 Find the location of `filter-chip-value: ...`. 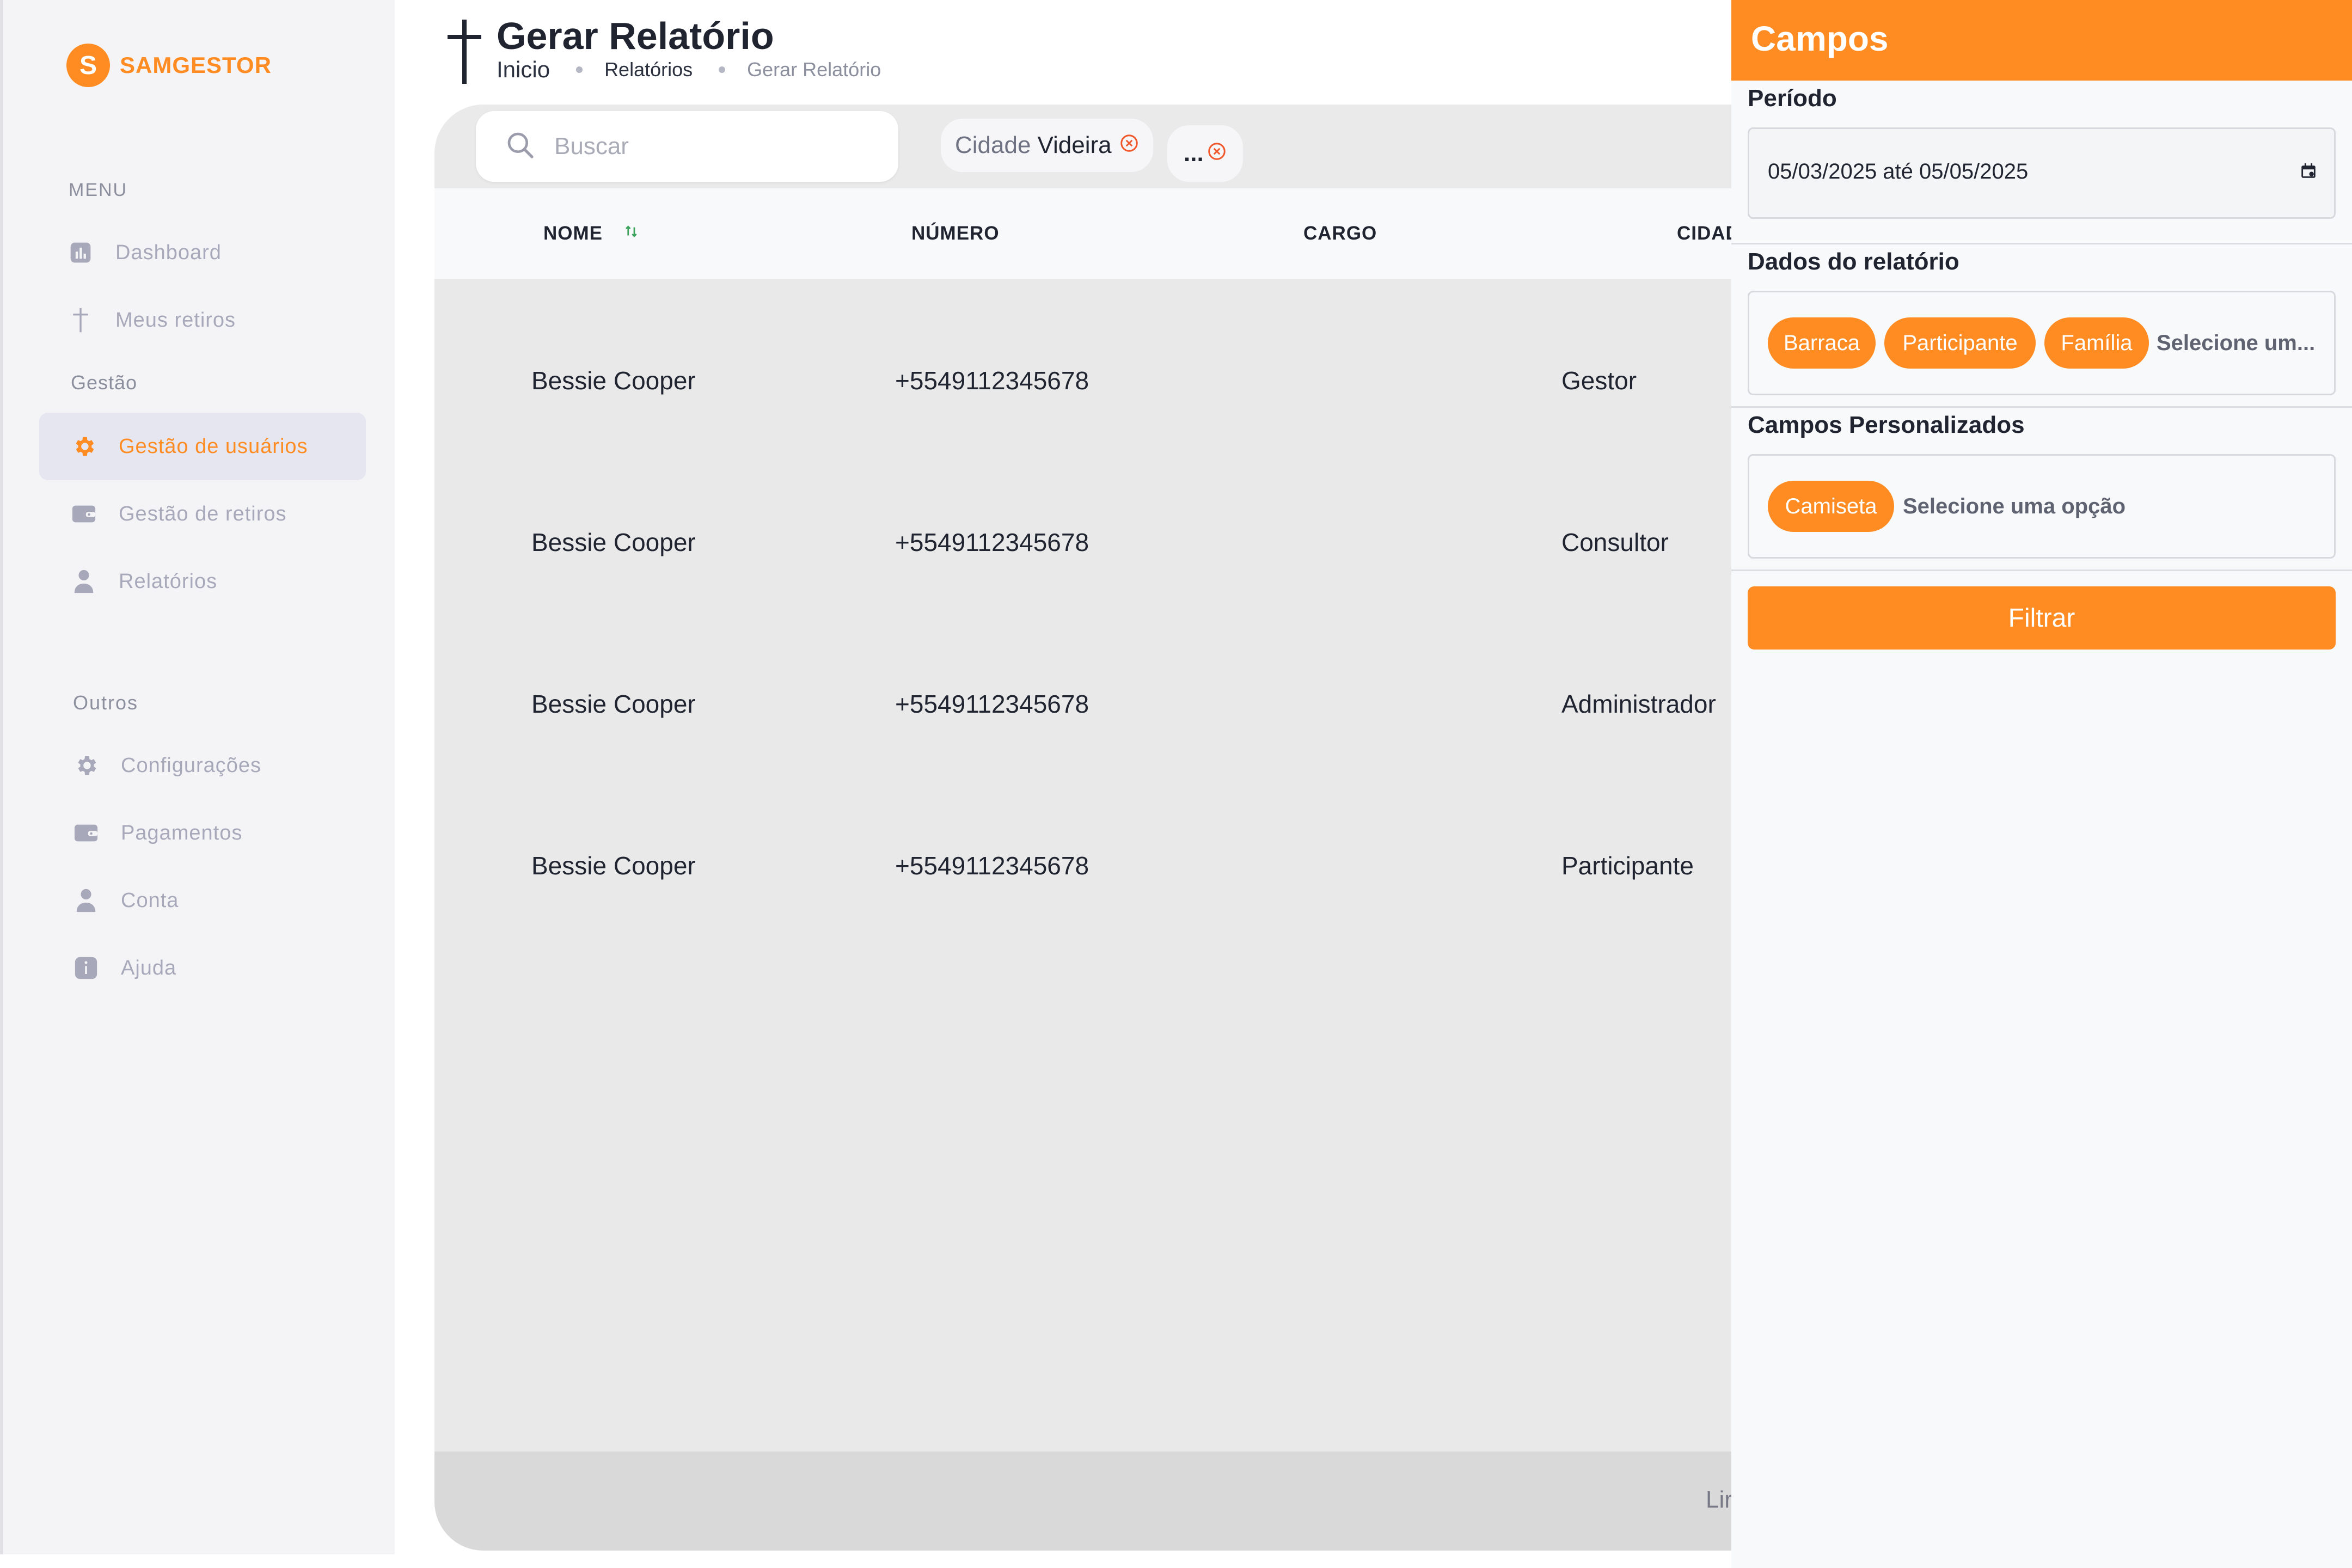

filter-chip-value: ... is located at coordinates (1194, 153).